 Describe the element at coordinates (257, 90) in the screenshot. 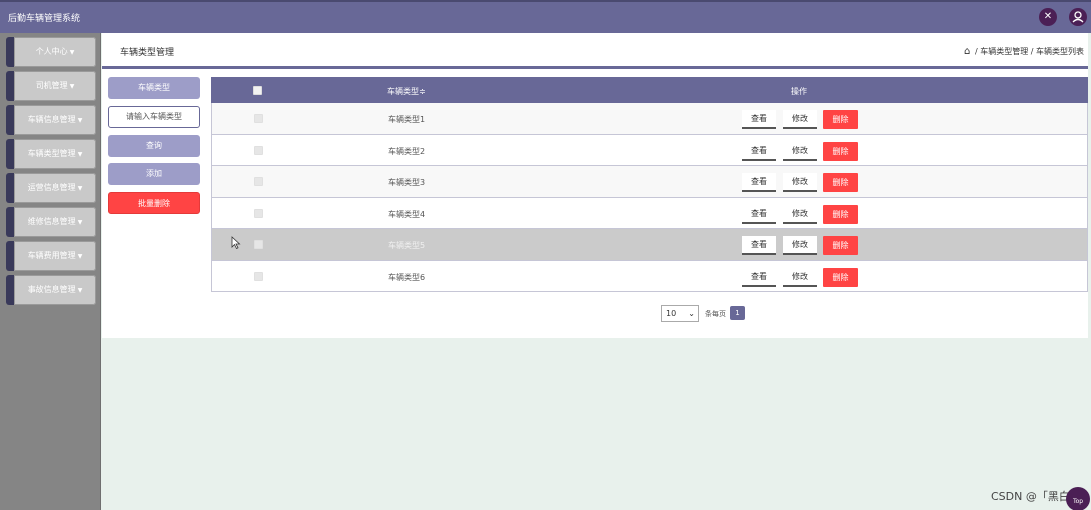

I see `select-all-checkbox` at that location.